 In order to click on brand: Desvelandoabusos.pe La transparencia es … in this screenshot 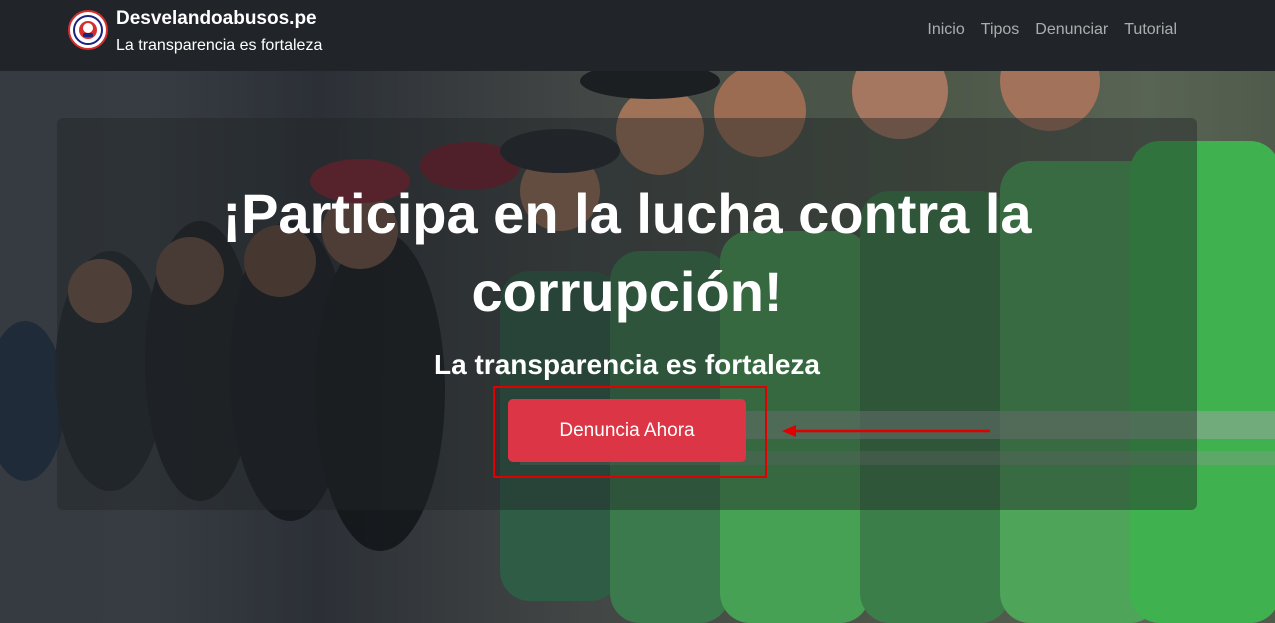, I will do `click(195, 32)`.